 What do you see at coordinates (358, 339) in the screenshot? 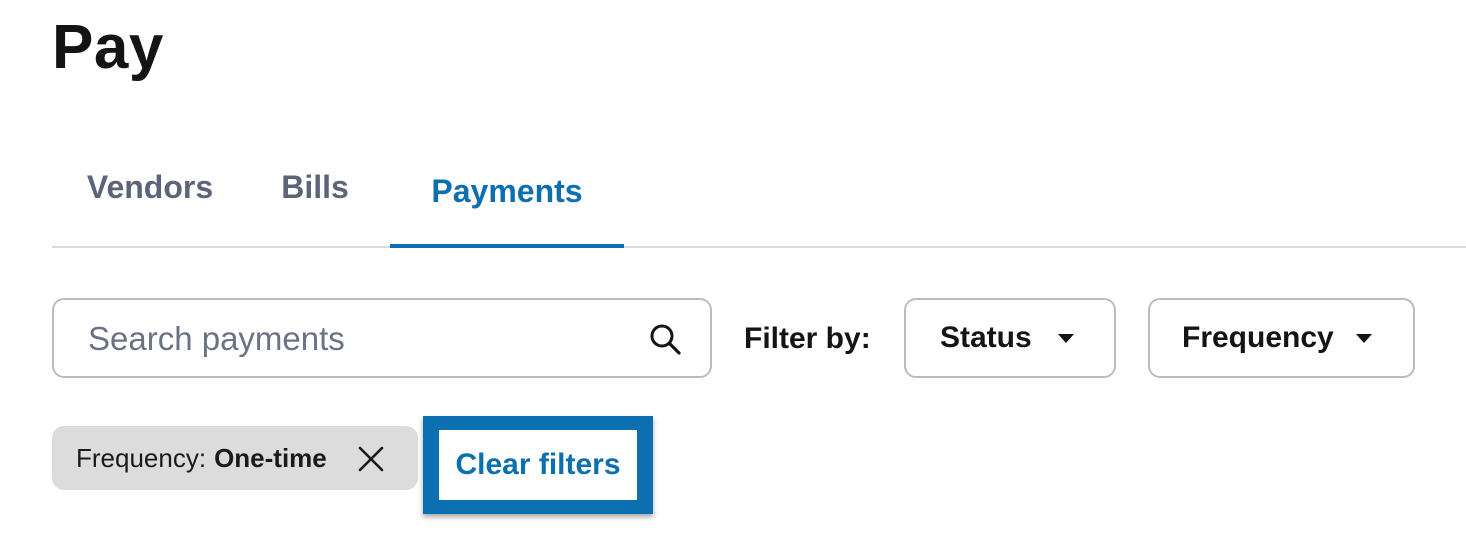
I see `search-input` at bounding box center [358, 339].